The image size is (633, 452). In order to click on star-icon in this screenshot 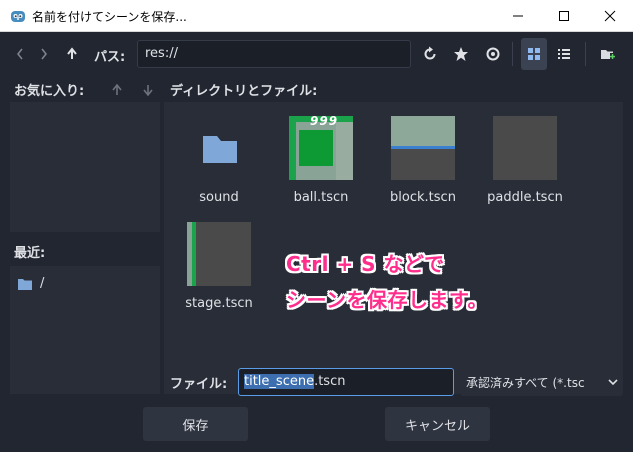, I will do `click(461, 54)`.